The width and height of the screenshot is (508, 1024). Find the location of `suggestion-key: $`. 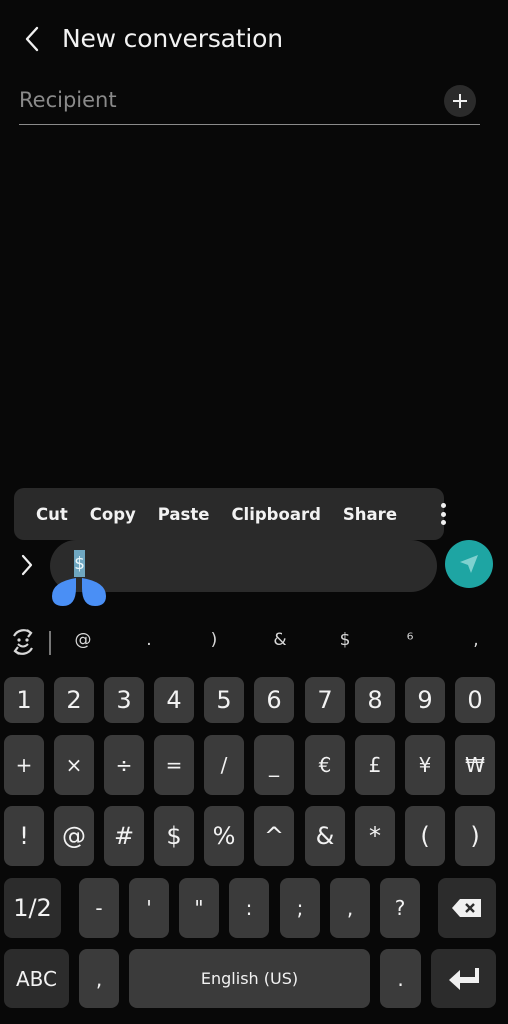

suggestion-key: $ is located at coordinates (345, 640).